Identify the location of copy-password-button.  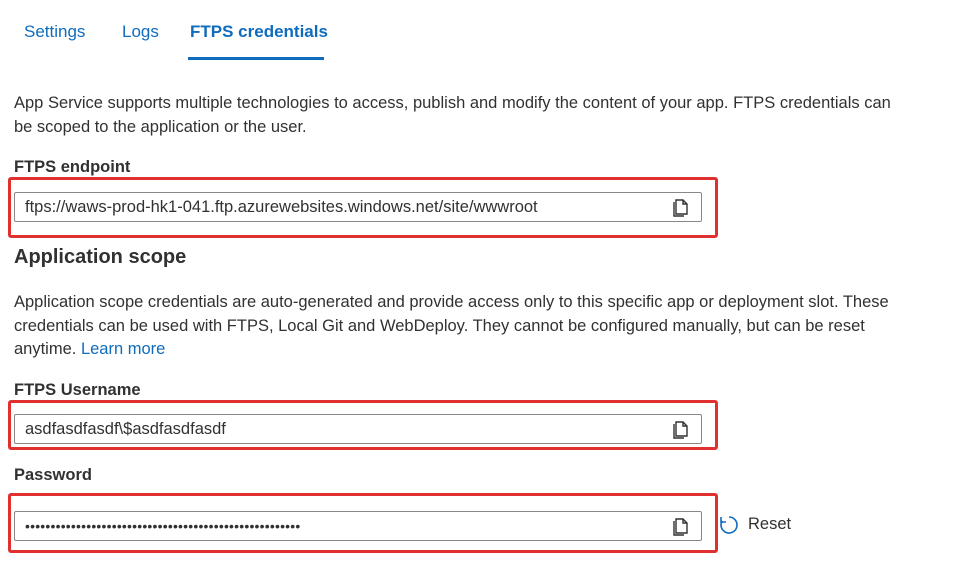
(682, 526).